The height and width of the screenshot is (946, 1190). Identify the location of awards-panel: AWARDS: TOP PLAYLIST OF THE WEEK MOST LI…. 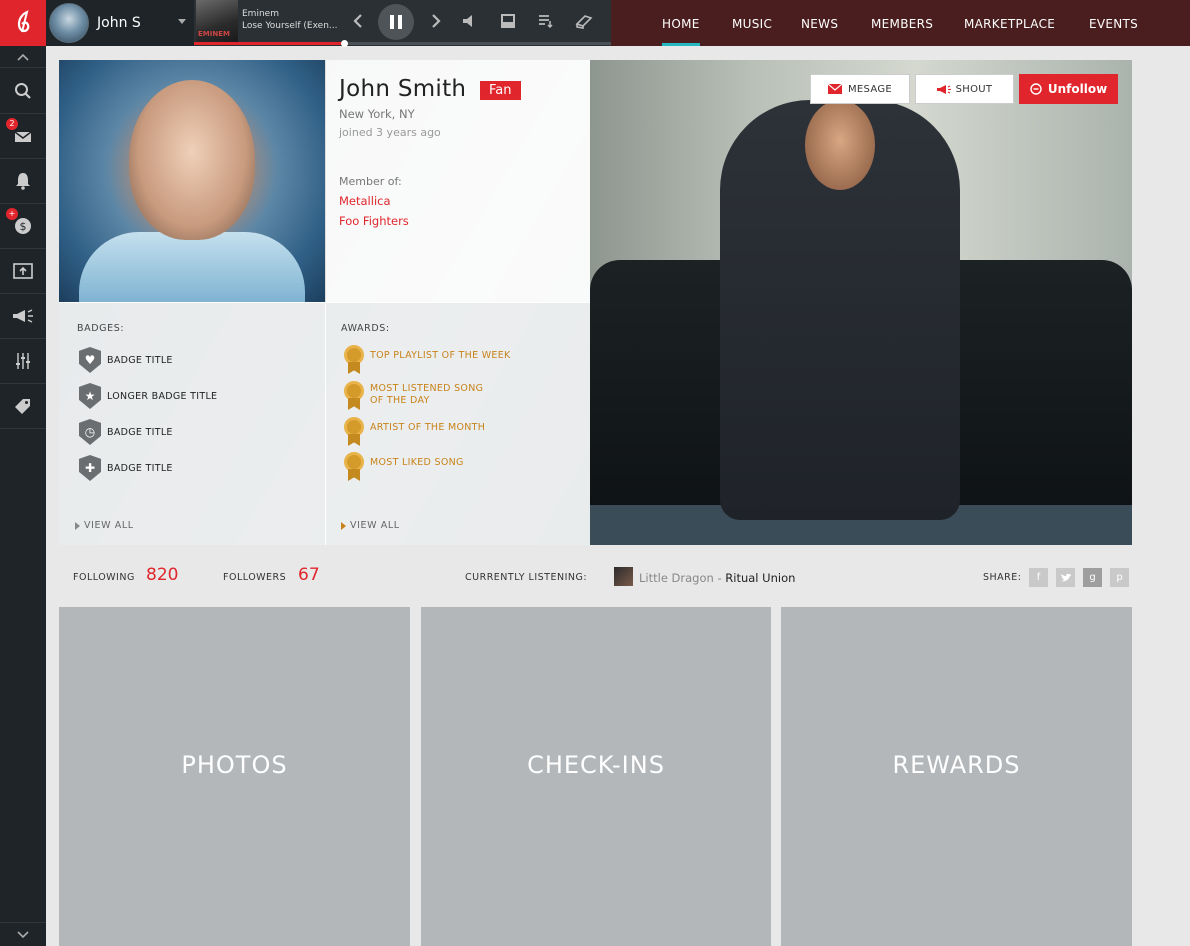
(457, 423).